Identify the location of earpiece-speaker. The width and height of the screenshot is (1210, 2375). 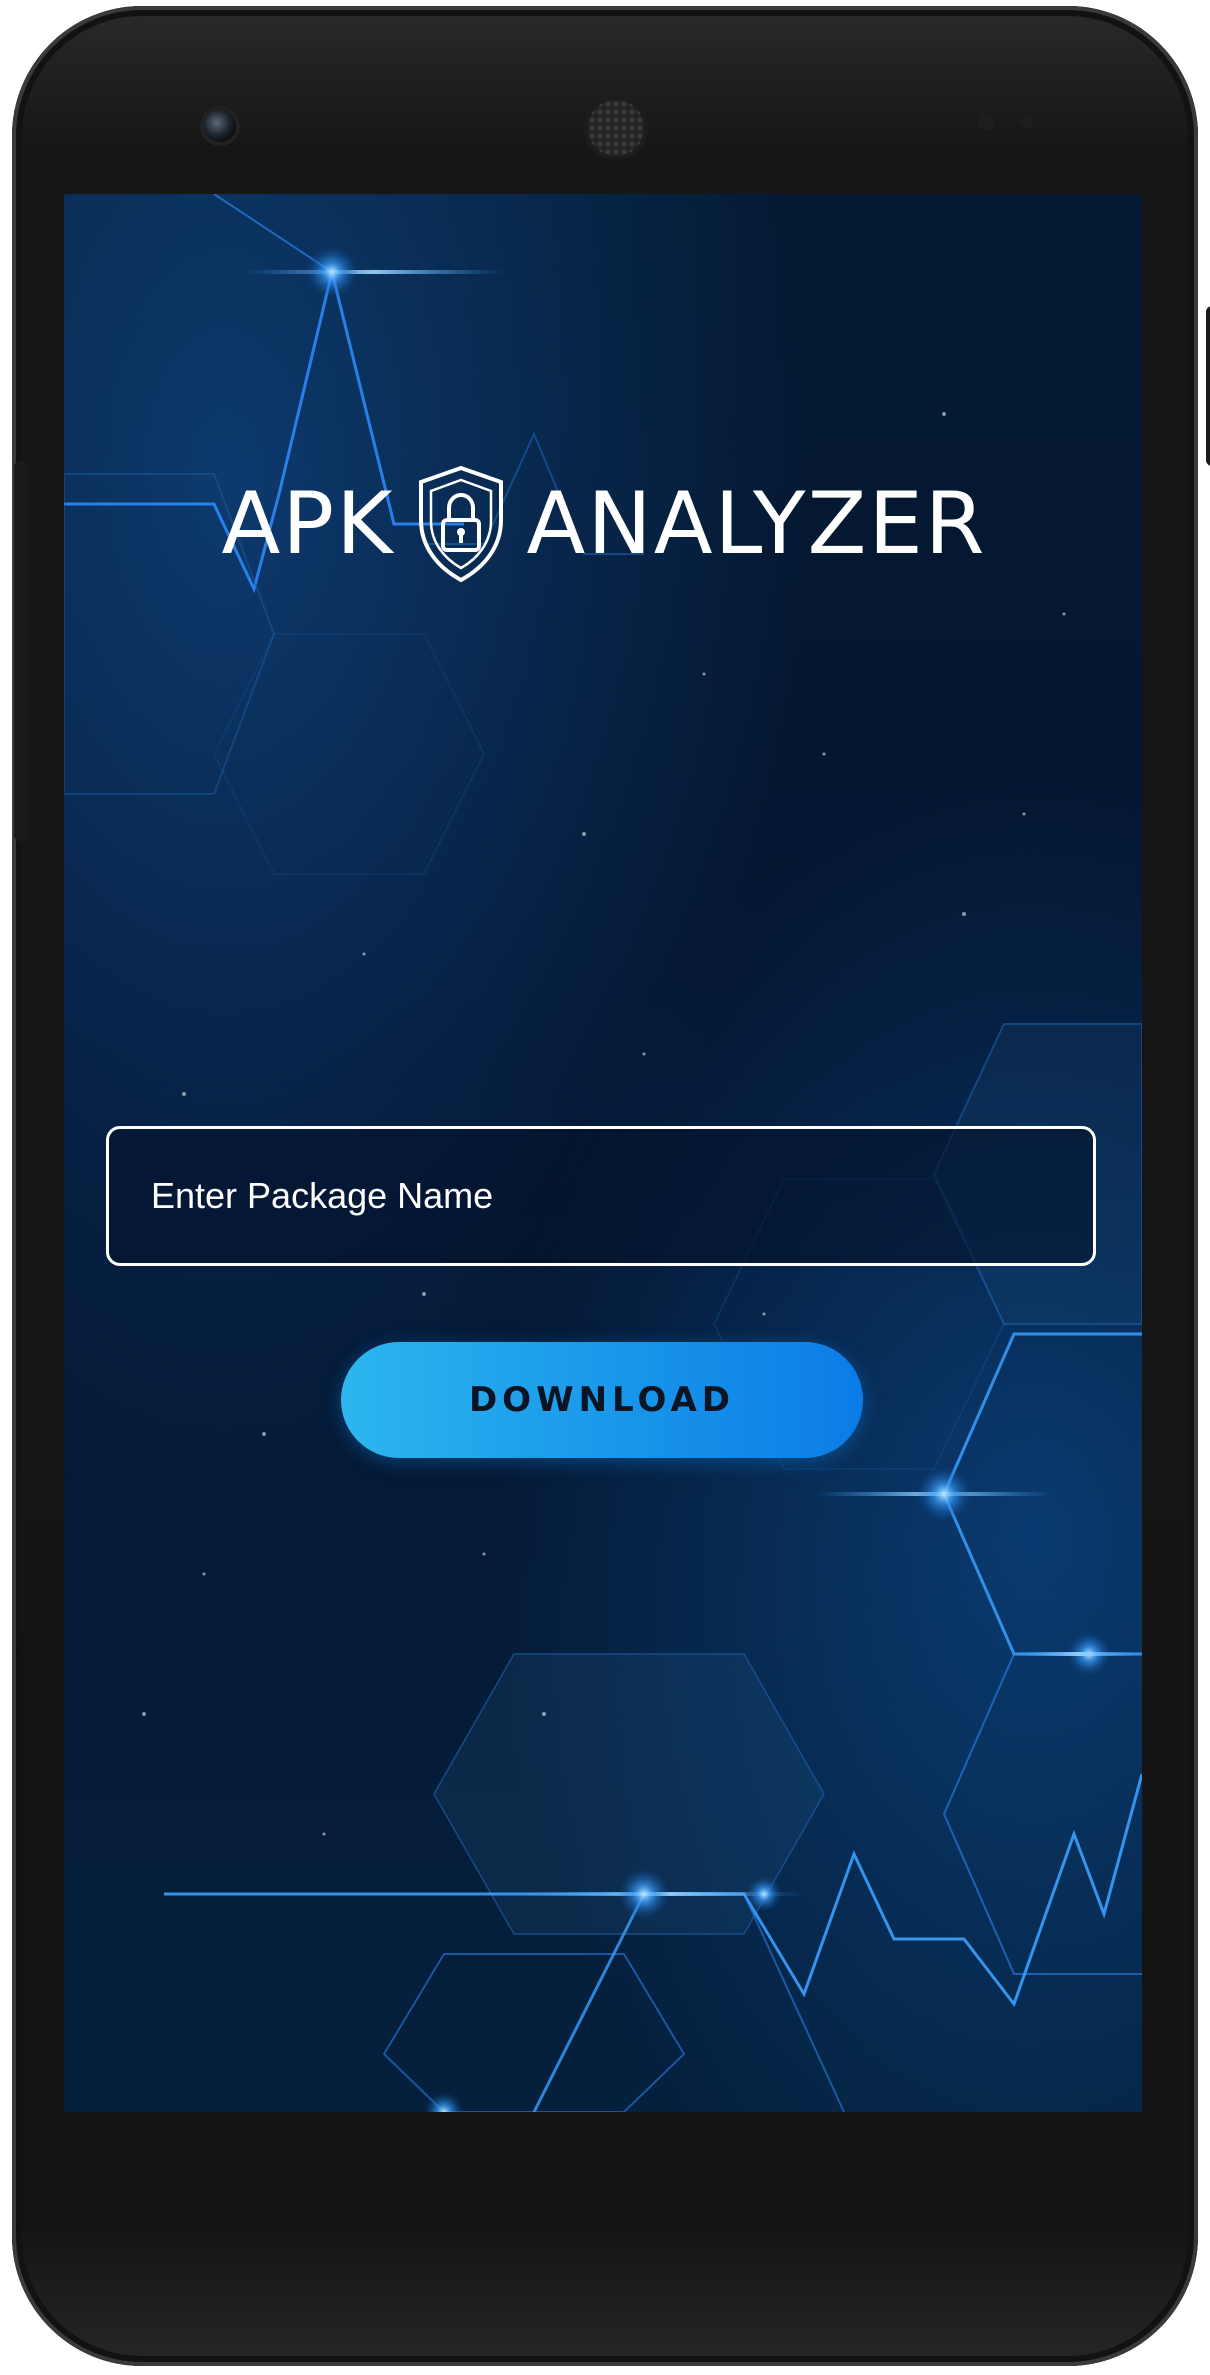
(616, 128).